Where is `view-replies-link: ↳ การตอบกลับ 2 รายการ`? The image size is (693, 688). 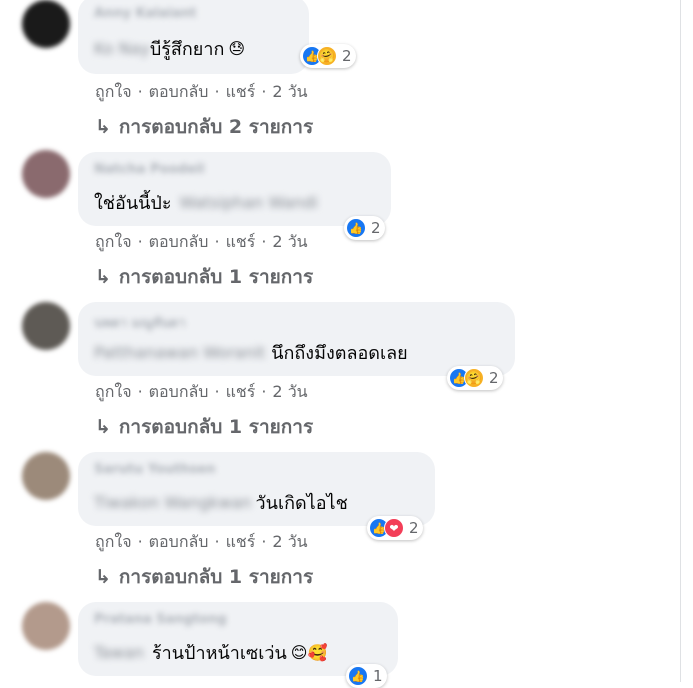
view-replies-link: ↳ การตอบกลับ 2 รายการ is located at coordinates (204, 127).